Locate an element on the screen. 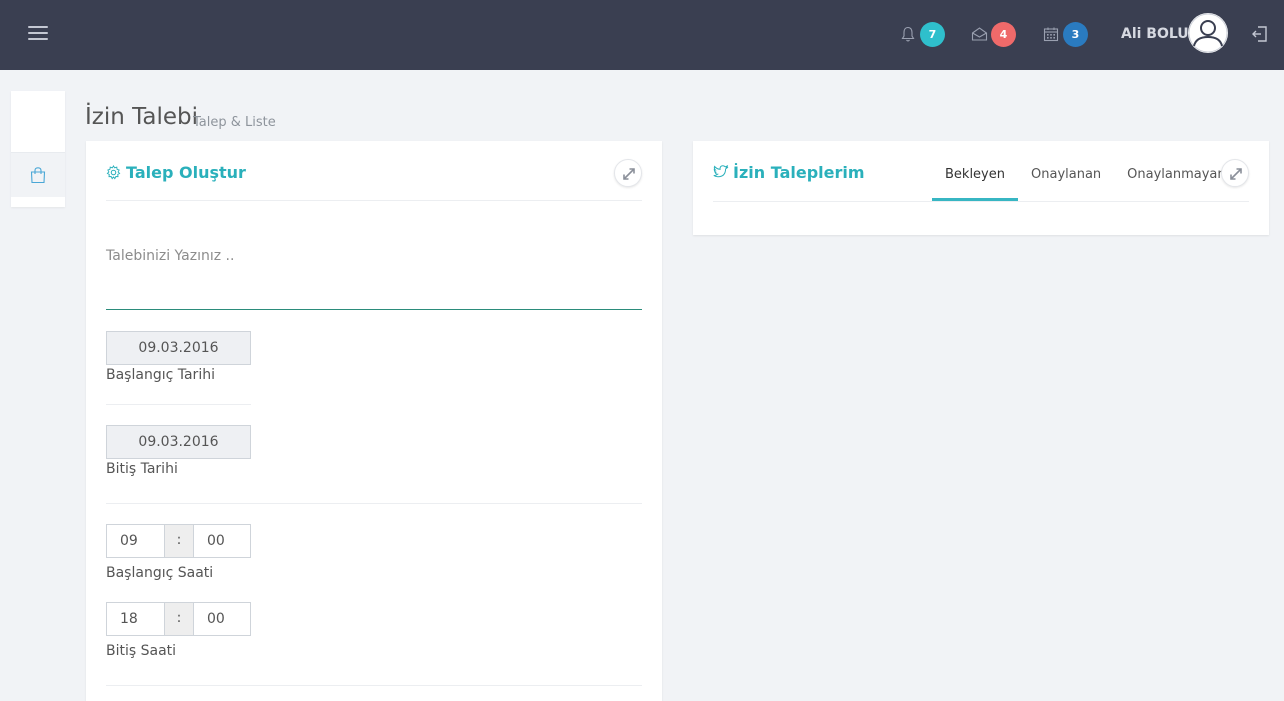 The width and height of the screenshot is (1284, 701). top-navbar: 7 4 3 Ali BOLU is located at coordinates (642, 35).